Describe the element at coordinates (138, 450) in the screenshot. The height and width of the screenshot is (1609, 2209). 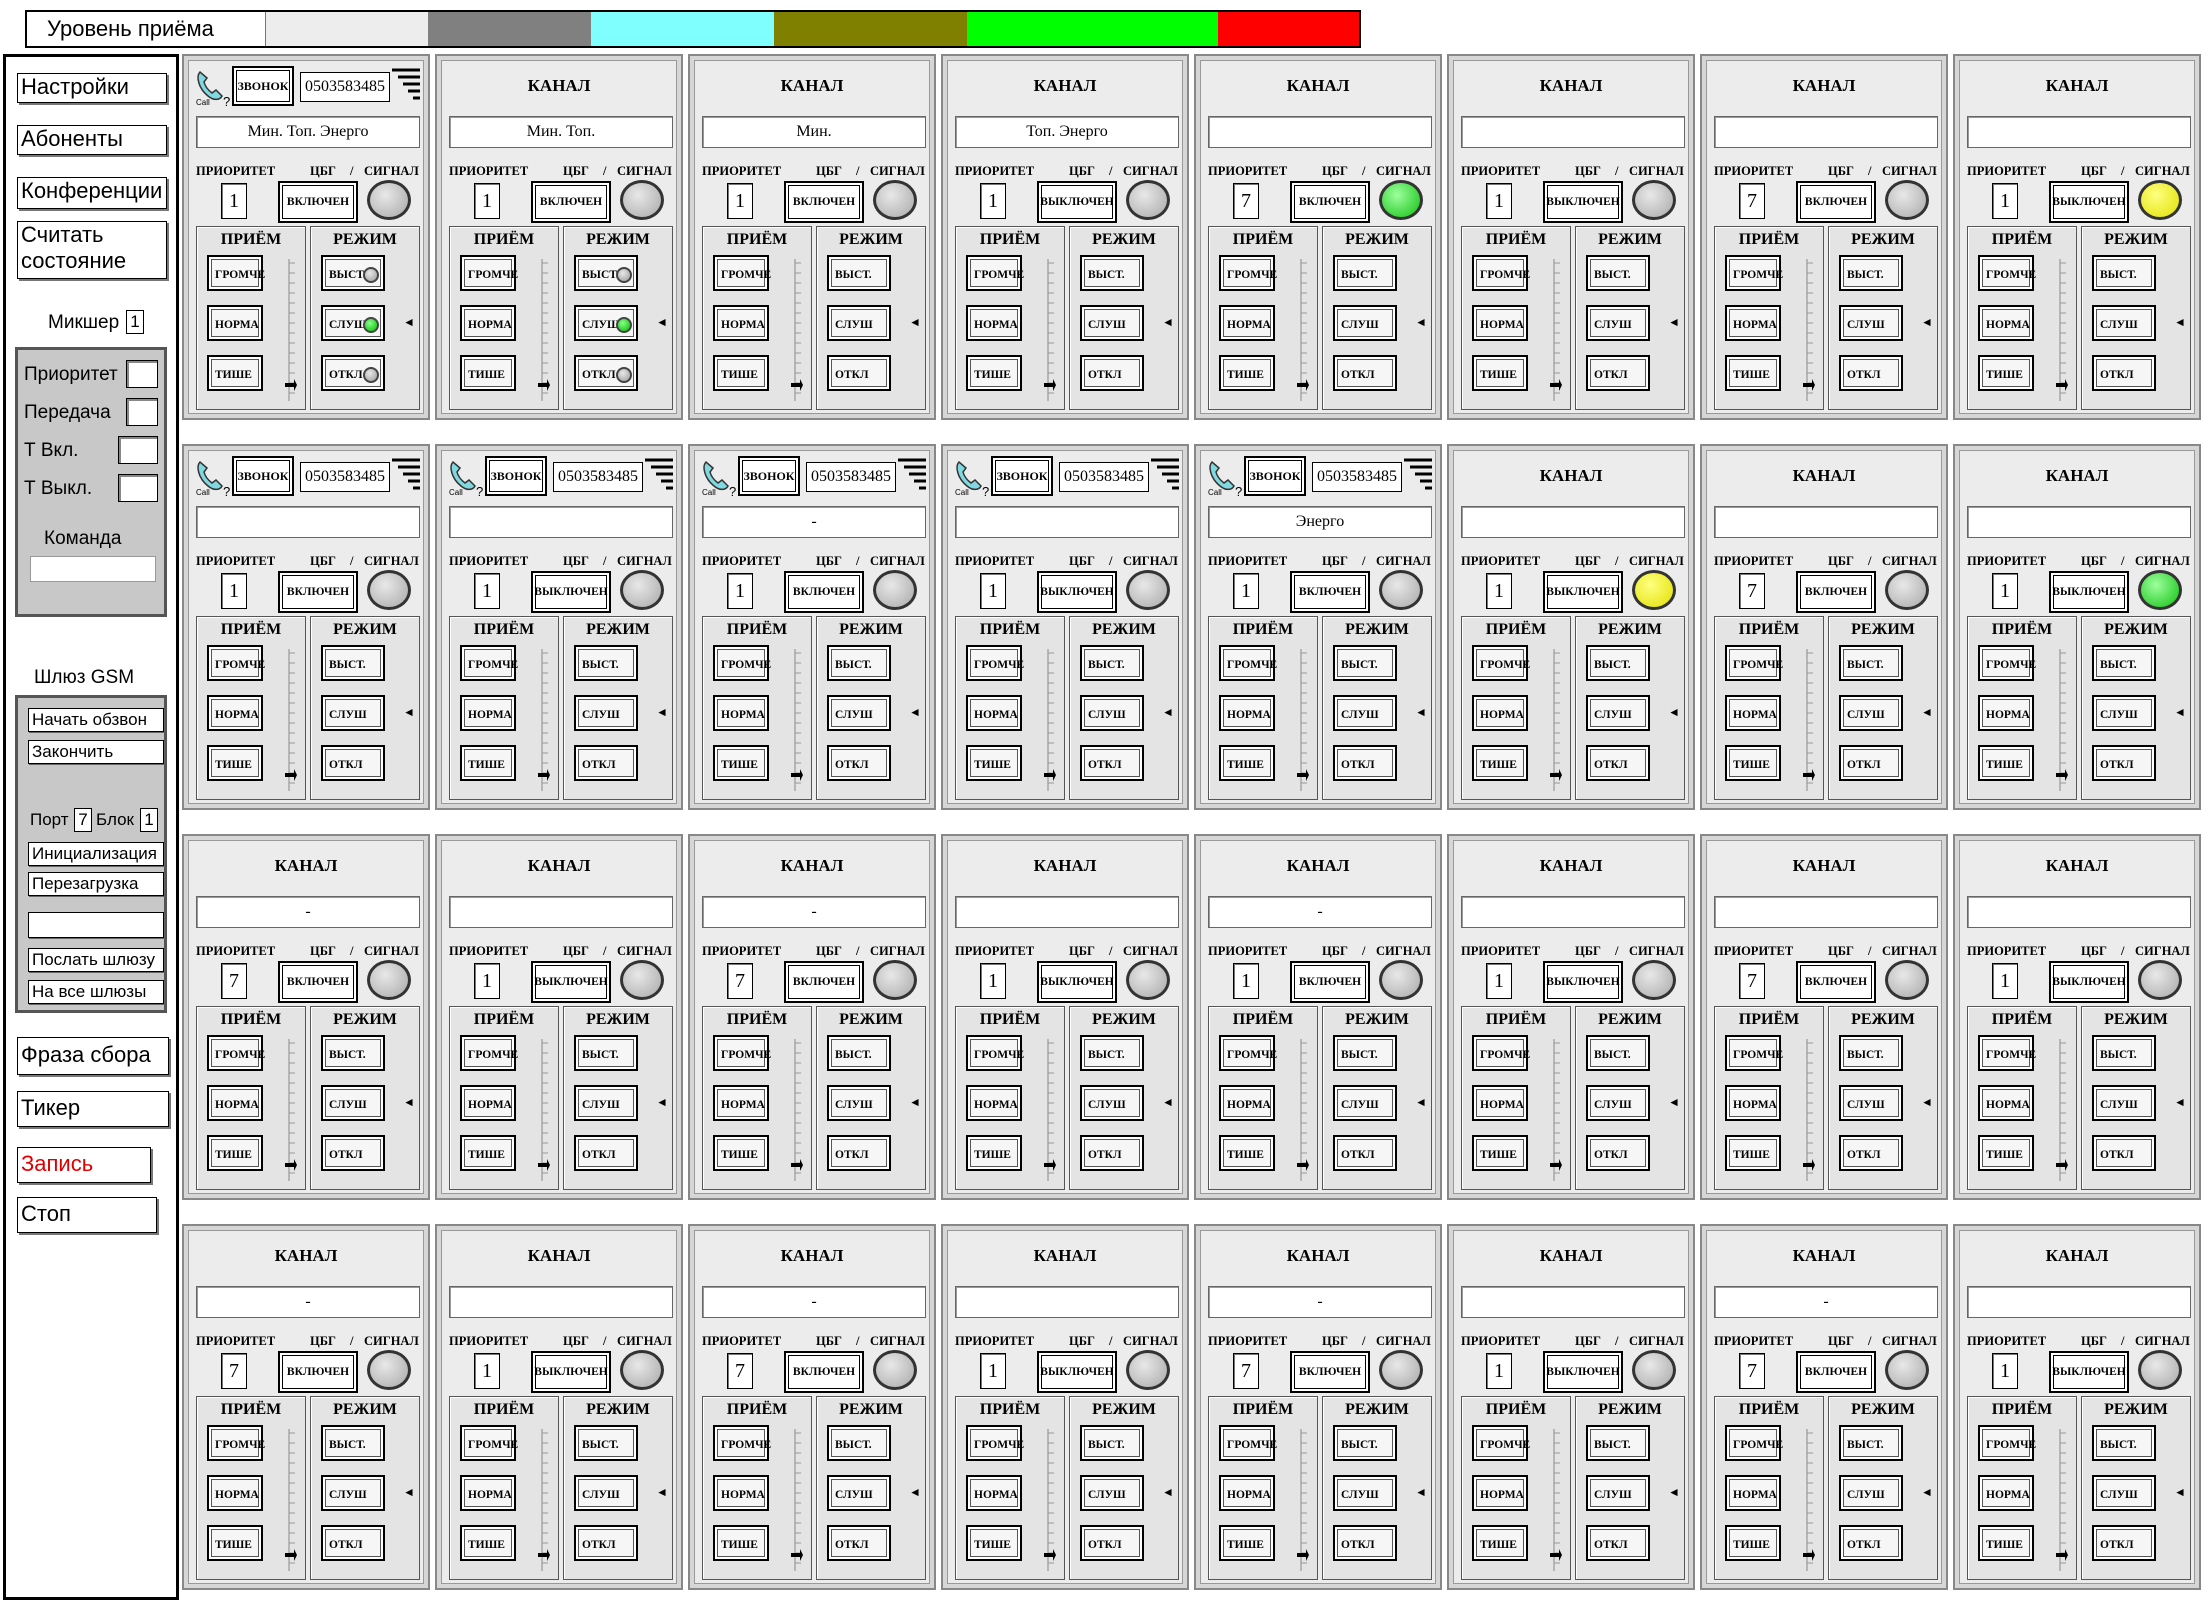
I see `t-on-field` at that location.